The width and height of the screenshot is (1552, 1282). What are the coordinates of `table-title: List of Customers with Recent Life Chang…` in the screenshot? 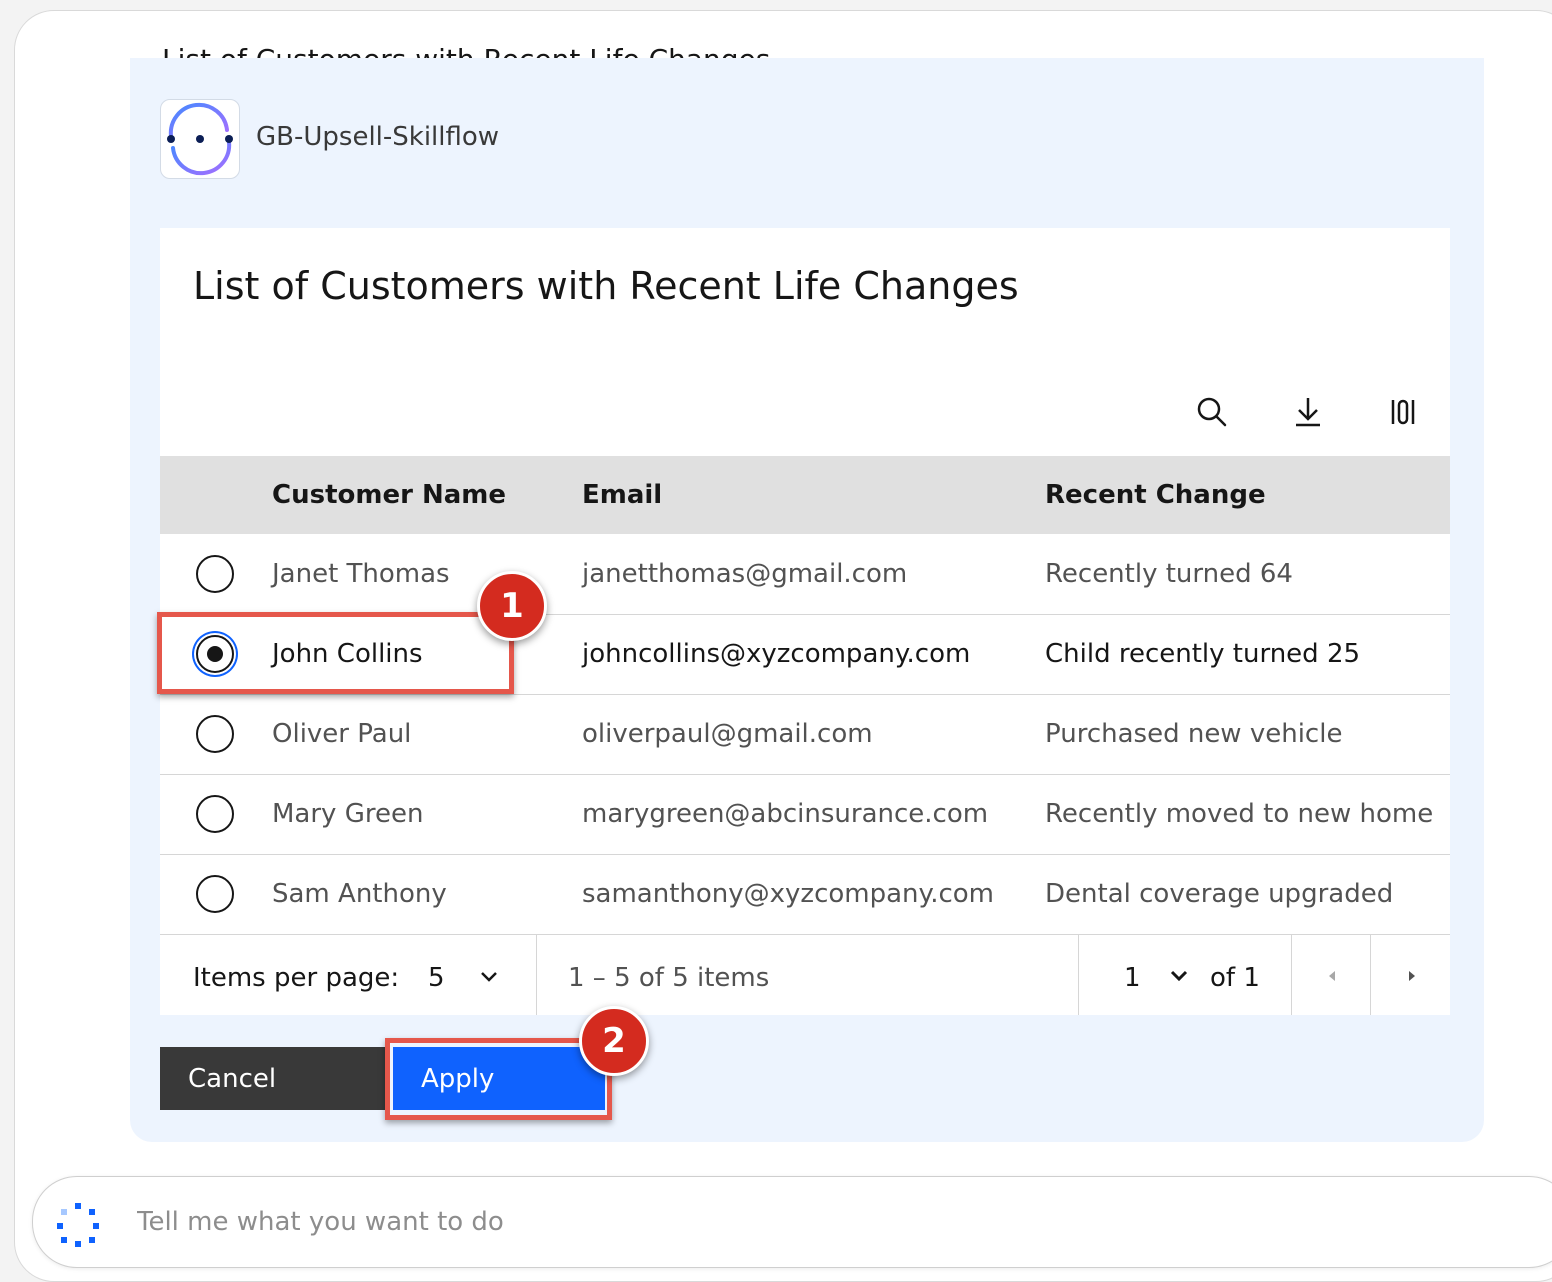 It's located at (606, 286).